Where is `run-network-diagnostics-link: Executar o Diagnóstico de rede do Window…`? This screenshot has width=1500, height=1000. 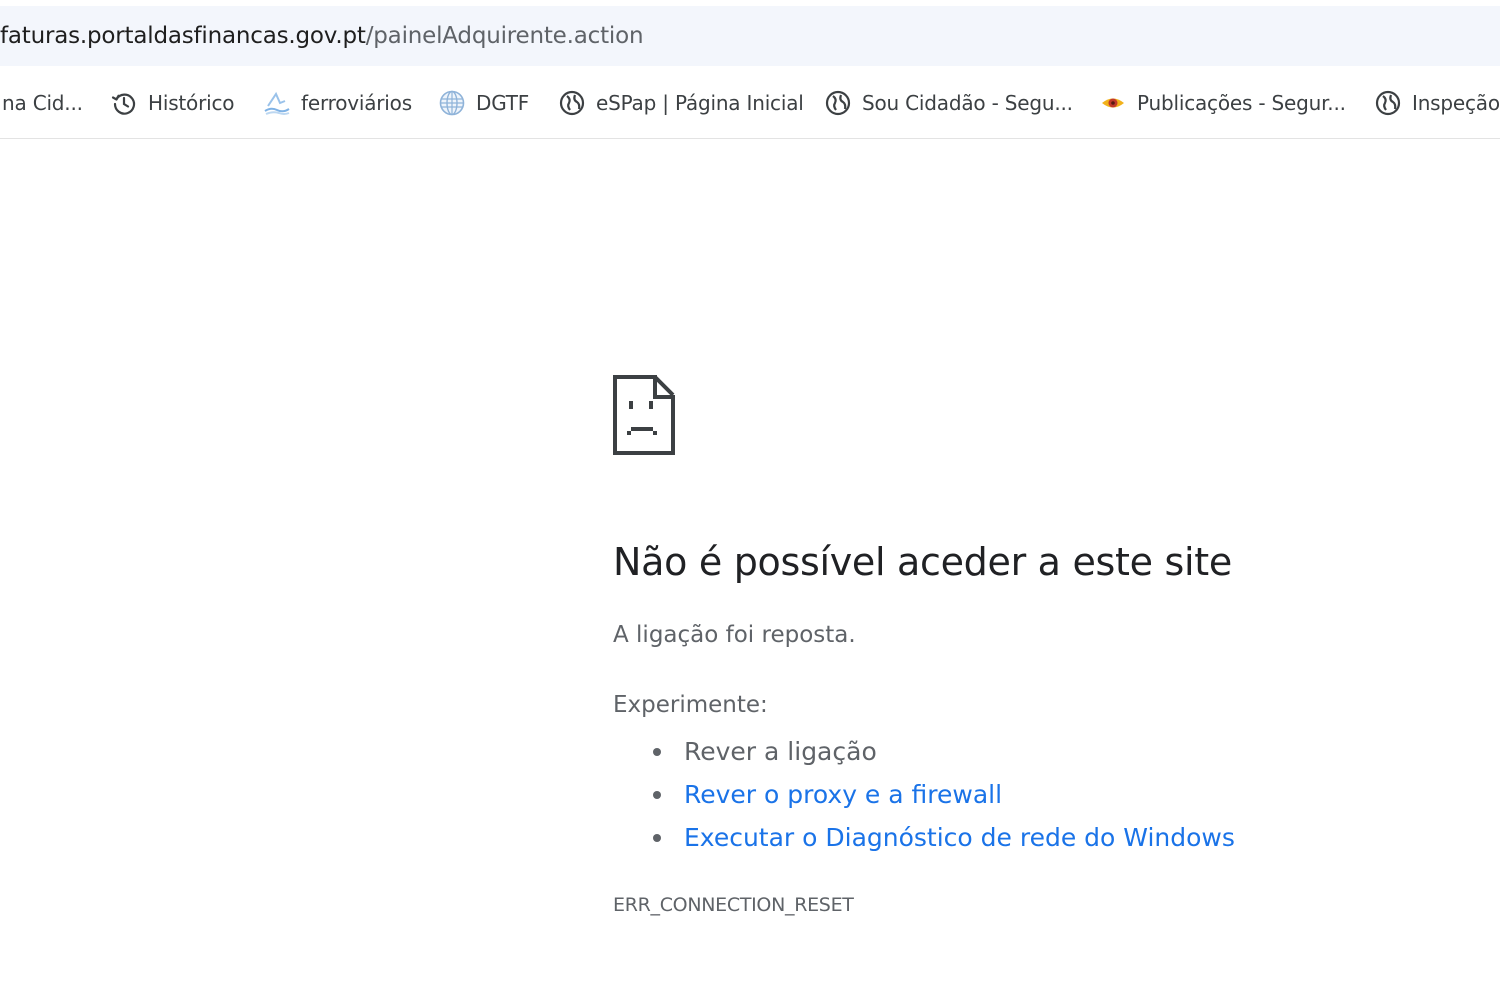 run-network-diagnostics-link: Executar o Diagnóstico de rede do Window… is located at coordinates (959, 837).